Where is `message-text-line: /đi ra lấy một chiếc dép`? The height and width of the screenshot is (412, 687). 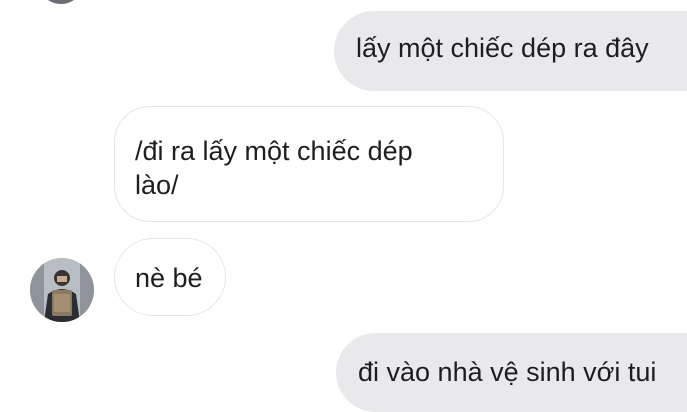 message-text-line: /đi ra lấy một chiếc dép is located at coordinates (274, 151).